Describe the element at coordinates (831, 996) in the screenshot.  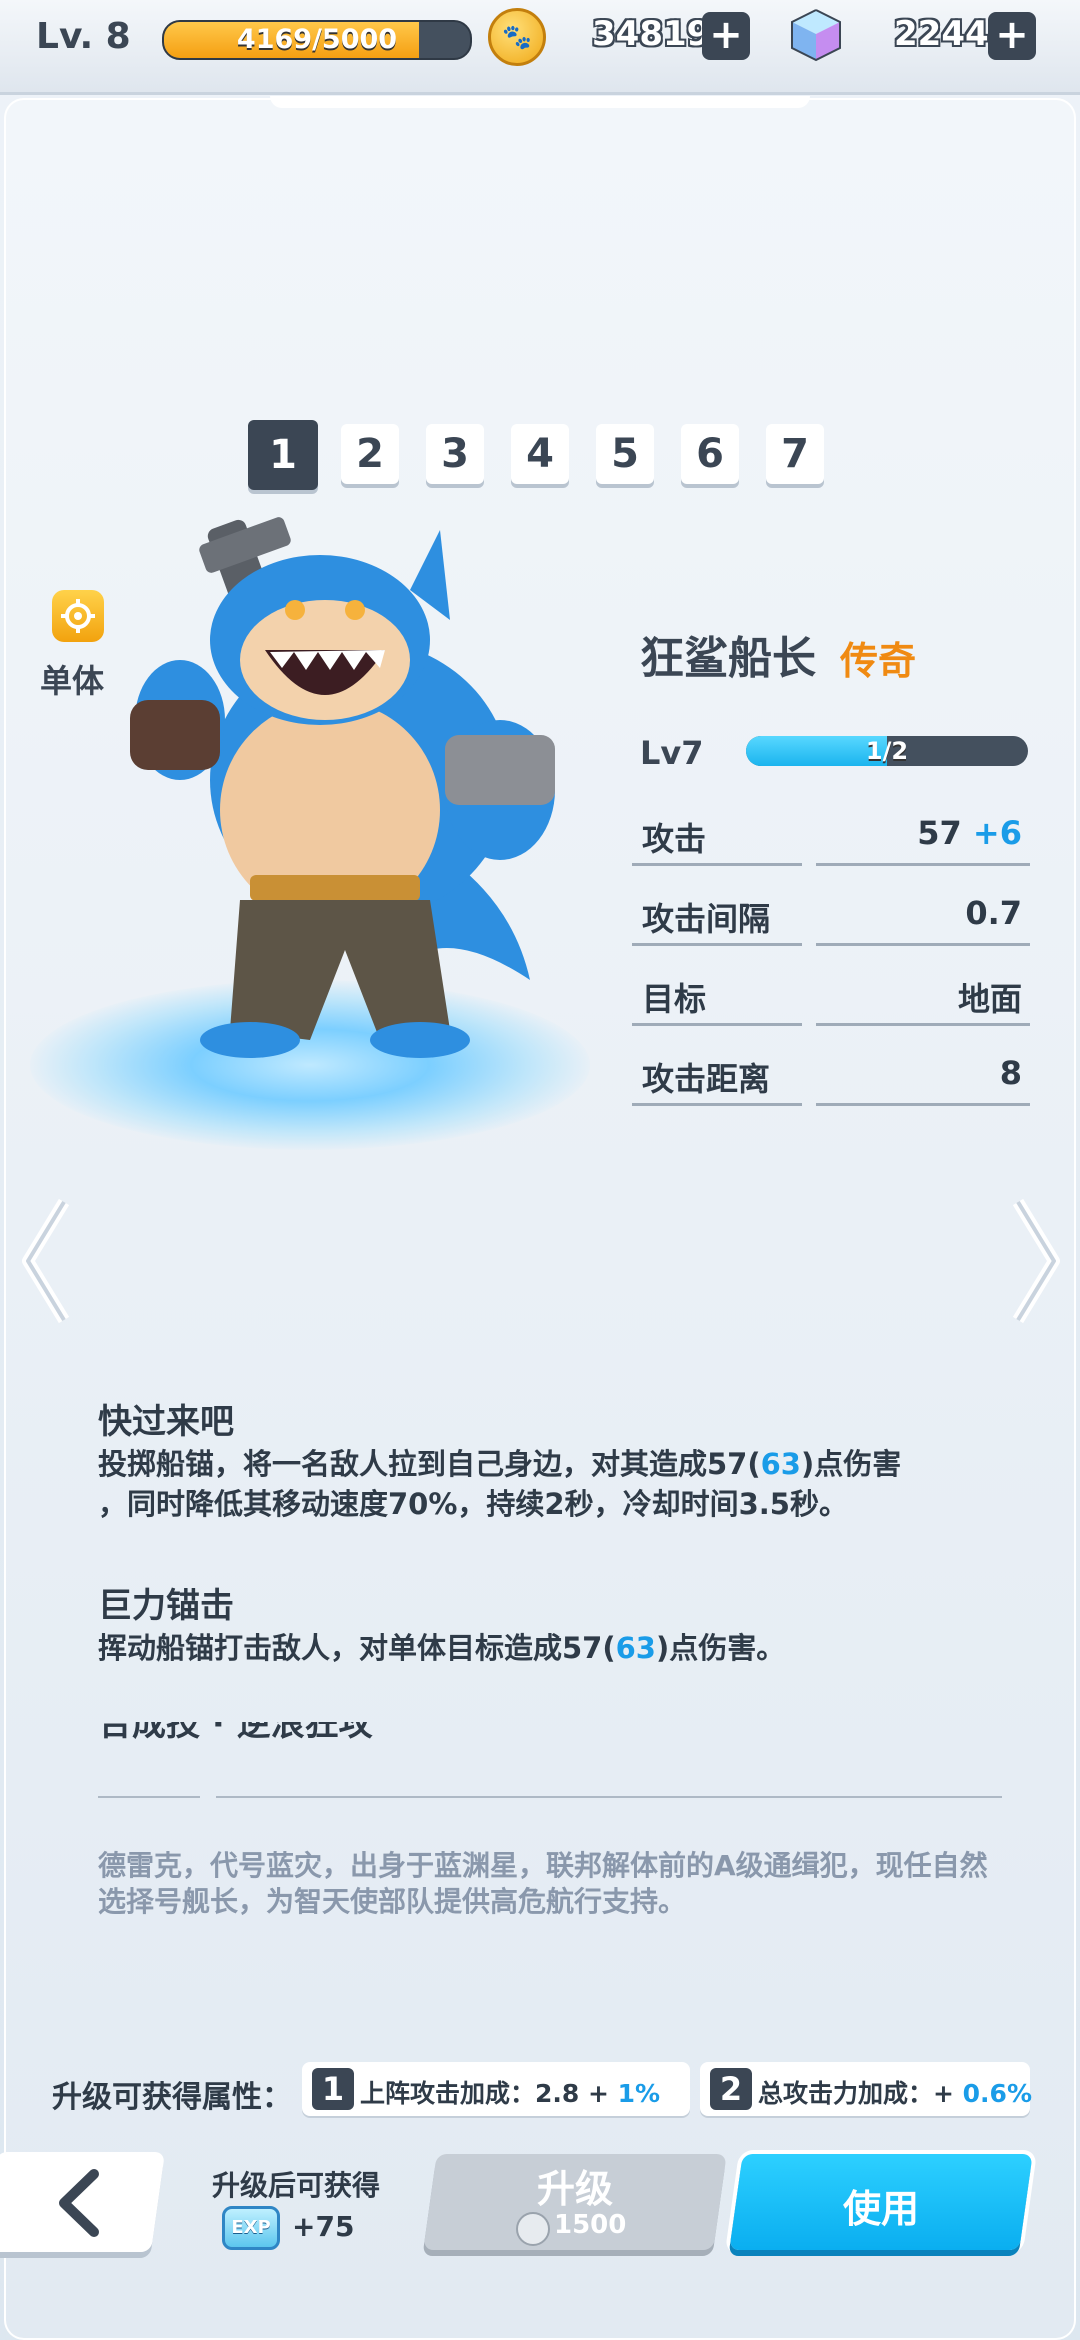
I see `stat-row-target: 目标 地面` at that location.